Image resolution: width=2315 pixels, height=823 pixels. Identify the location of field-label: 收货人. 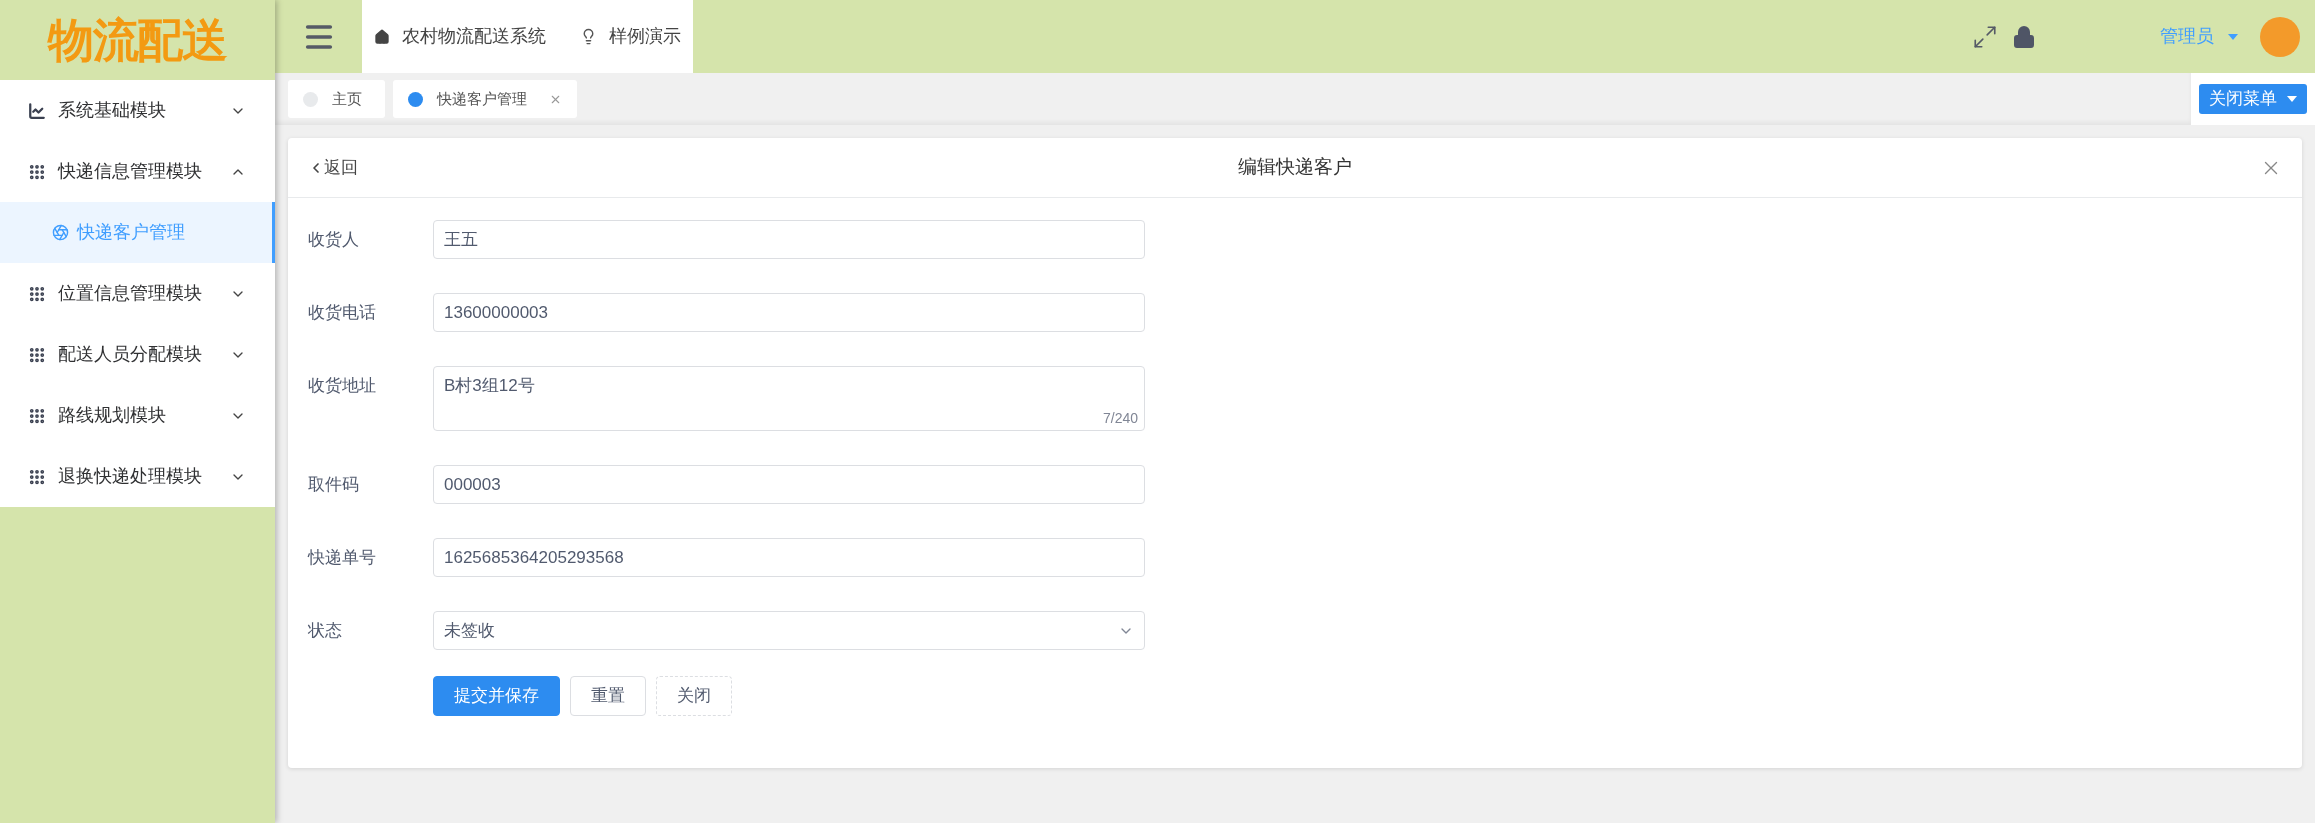
(333, 240).